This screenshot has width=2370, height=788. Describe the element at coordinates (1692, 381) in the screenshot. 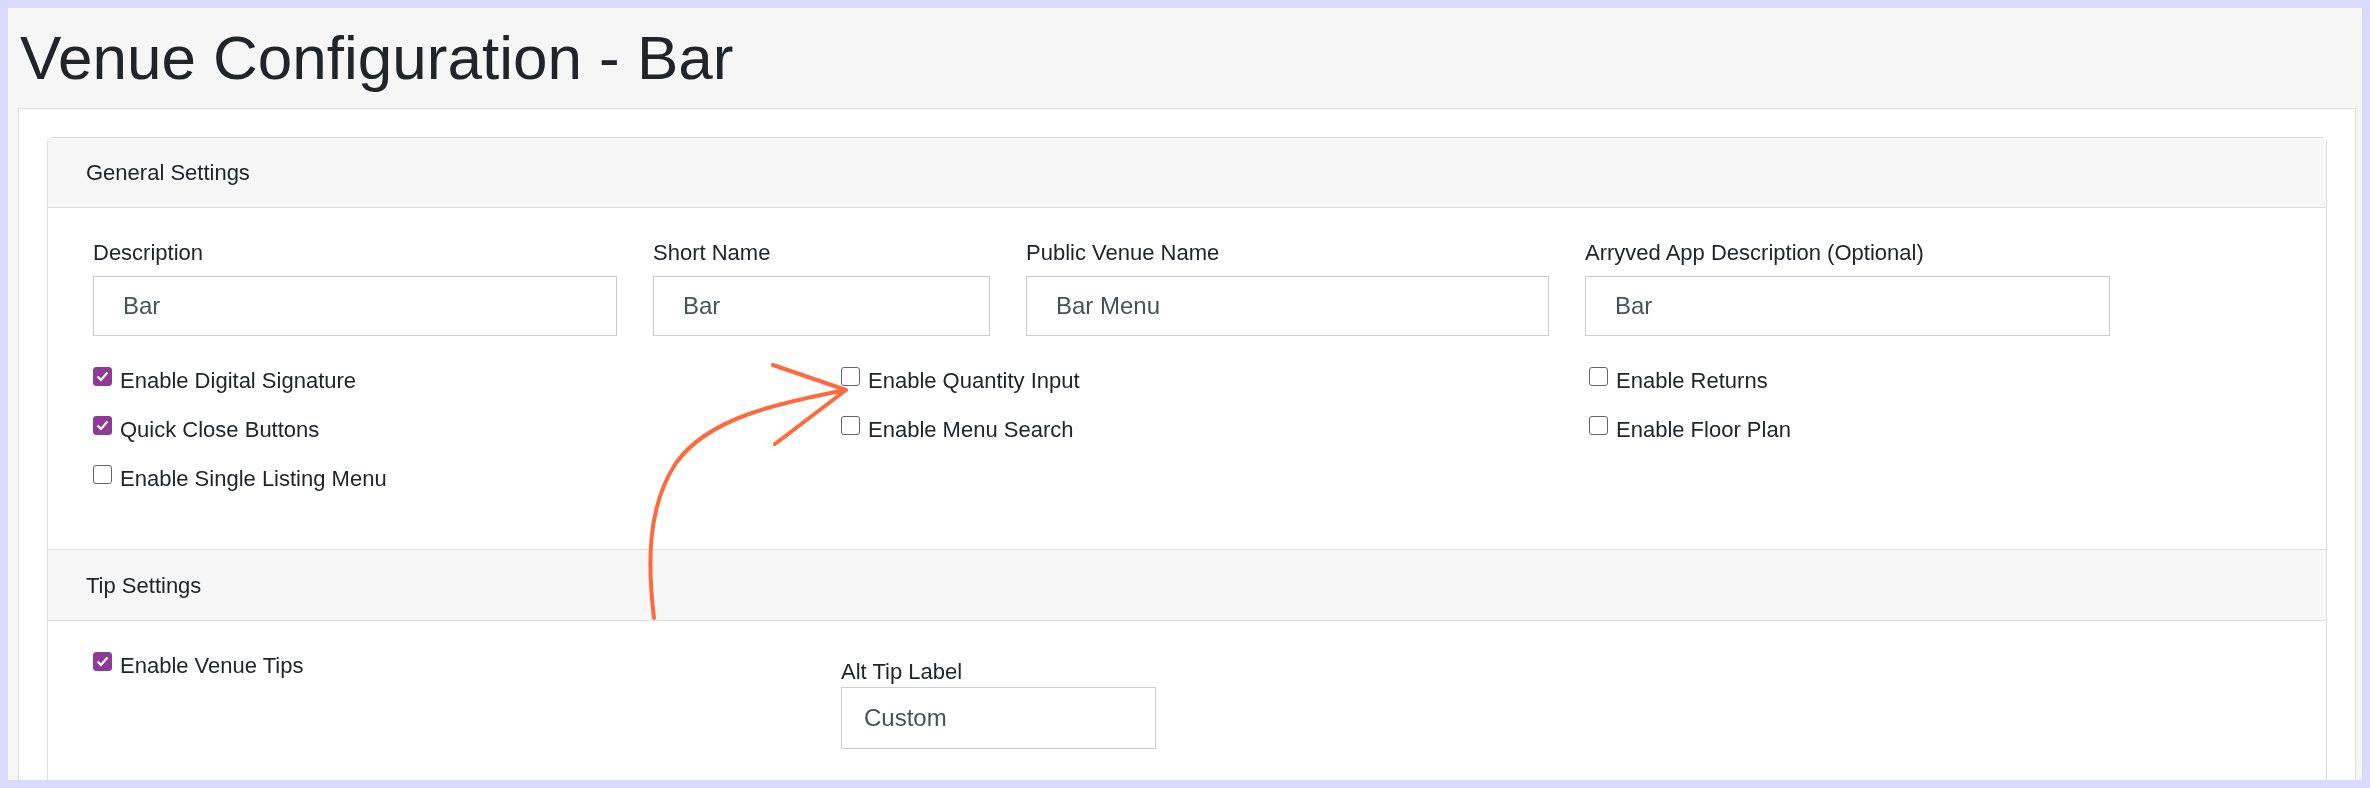

I see `checkbox-label: Enable Returns` at that location.